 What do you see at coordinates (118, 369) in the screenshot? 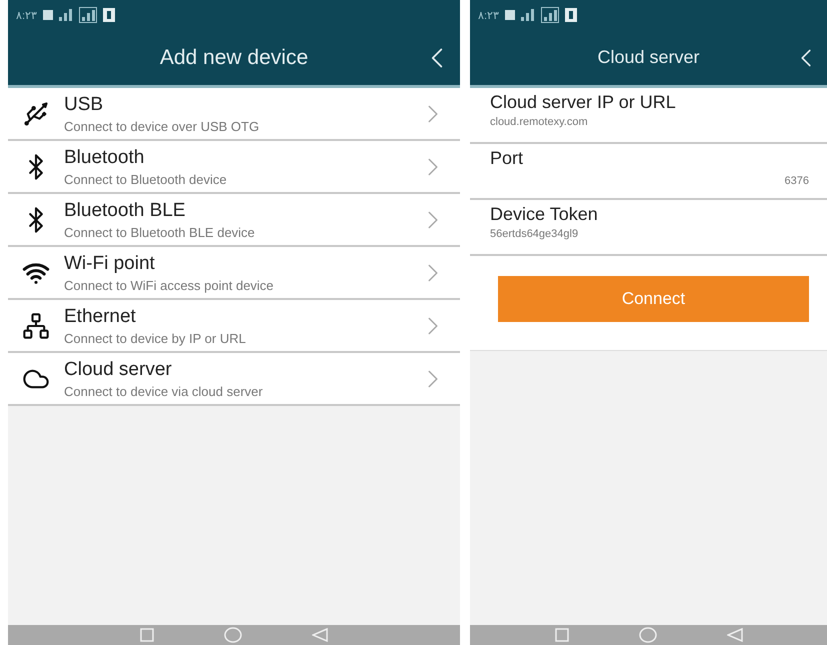
I see `device-name: Cloud server` at bounding box center [118, 369].